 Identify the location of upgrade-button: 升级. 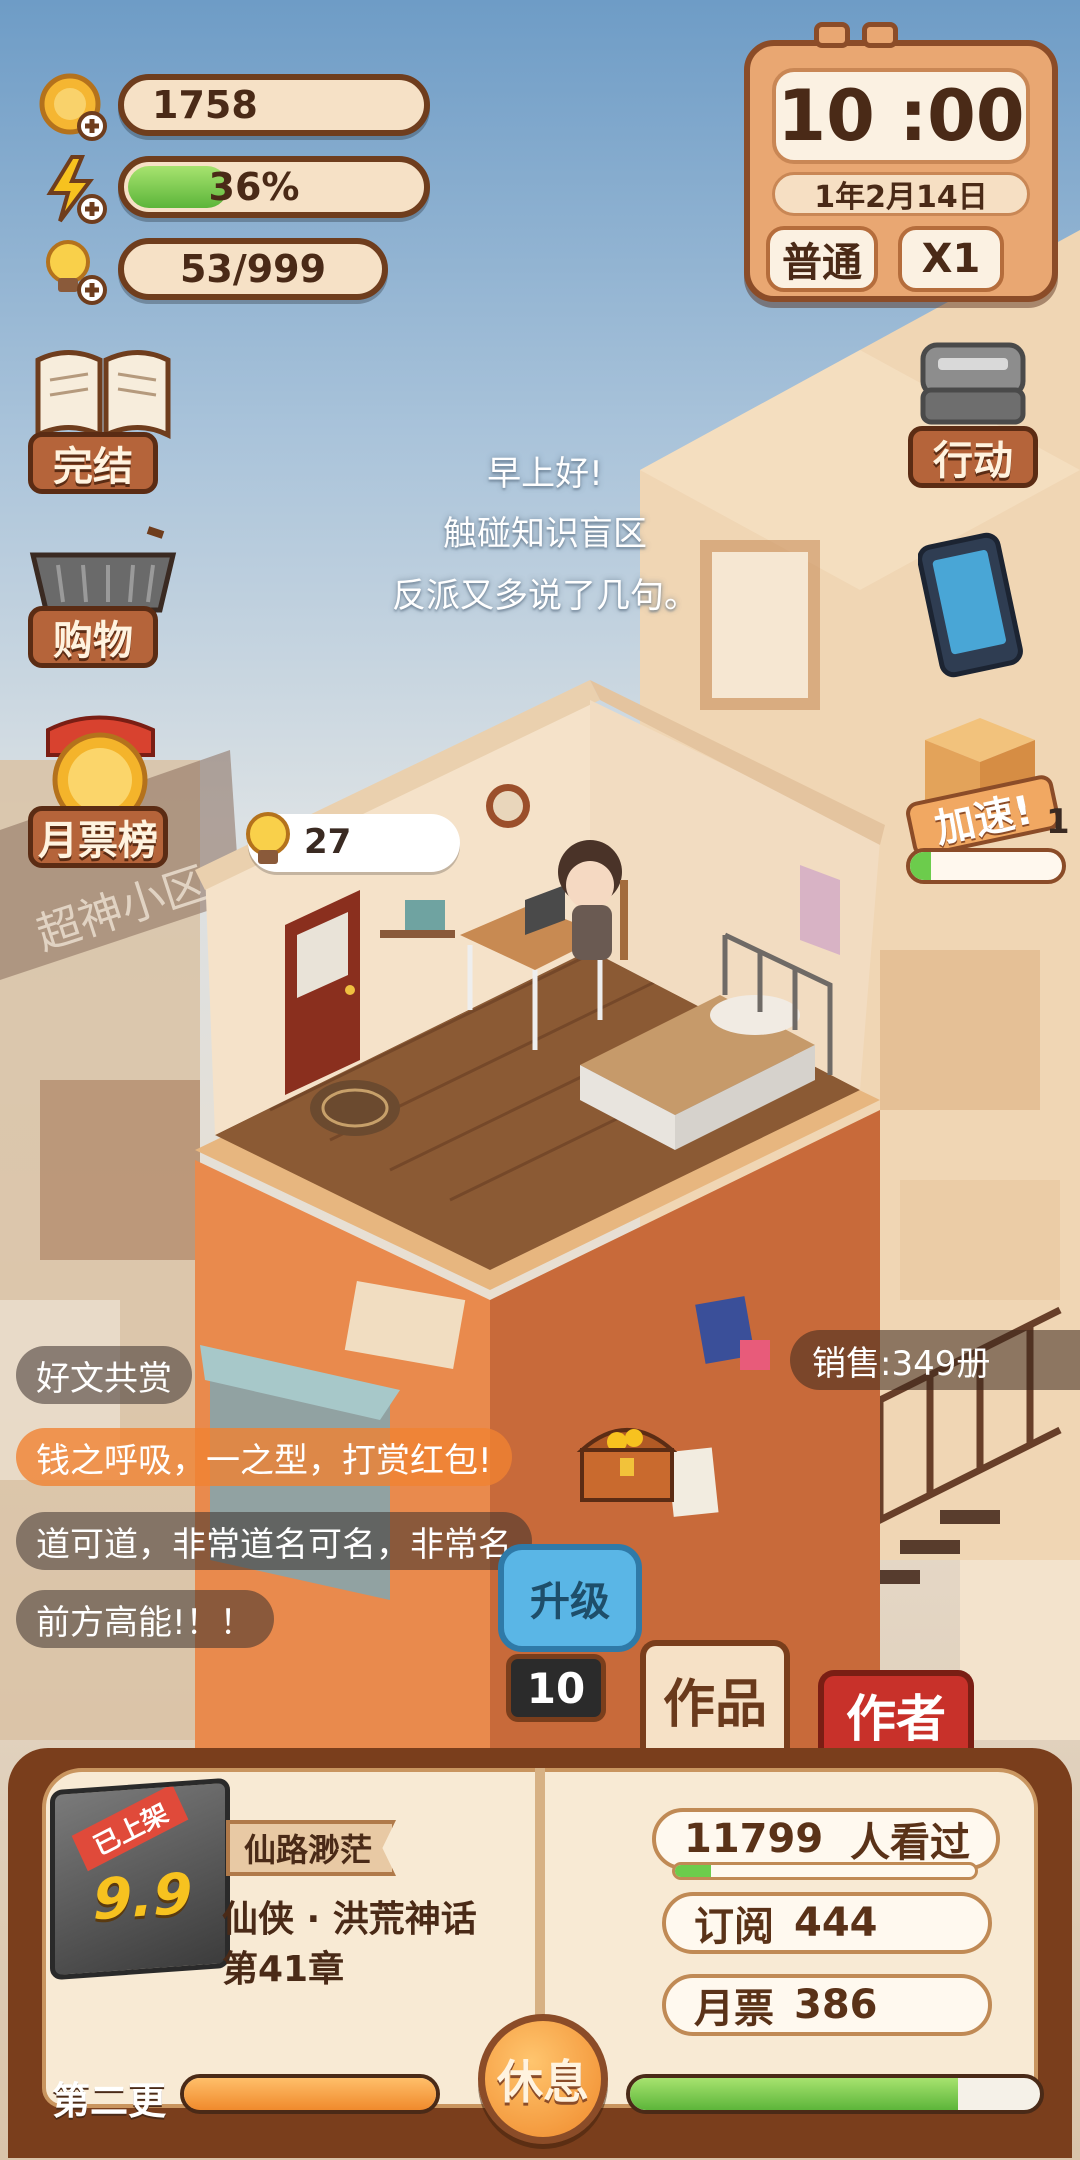
(570, 1598).